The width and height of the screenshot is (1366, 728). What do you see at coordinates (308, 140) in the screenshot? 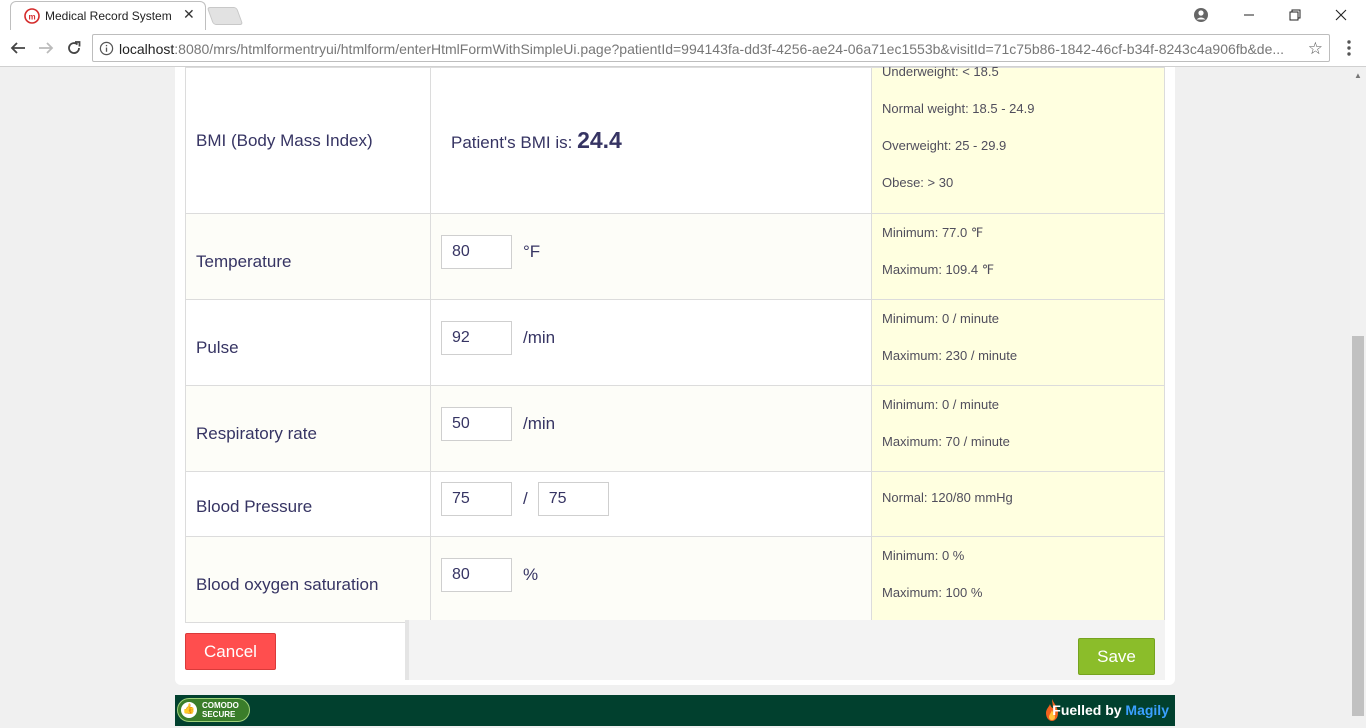
I see `bmi-label: BMI (Body Mass Index)` at bounding box center [308, 140].